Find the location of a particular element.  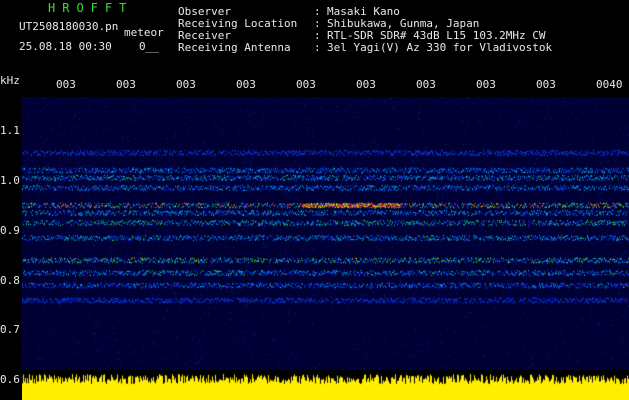

x-tick-label: 0040 is located at coordinates (609, 84).